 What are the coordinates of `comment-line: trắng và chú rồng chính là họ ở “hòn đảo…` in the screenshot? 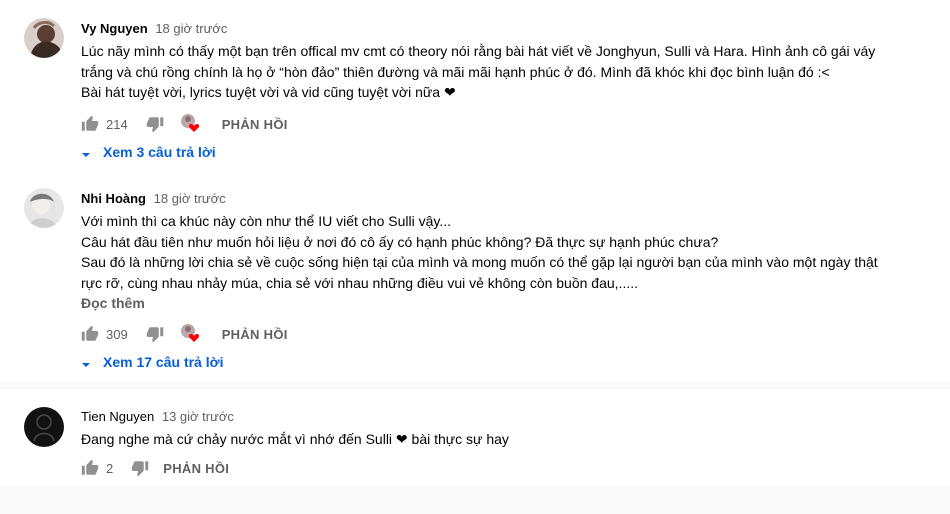 It's located at (455, 71).